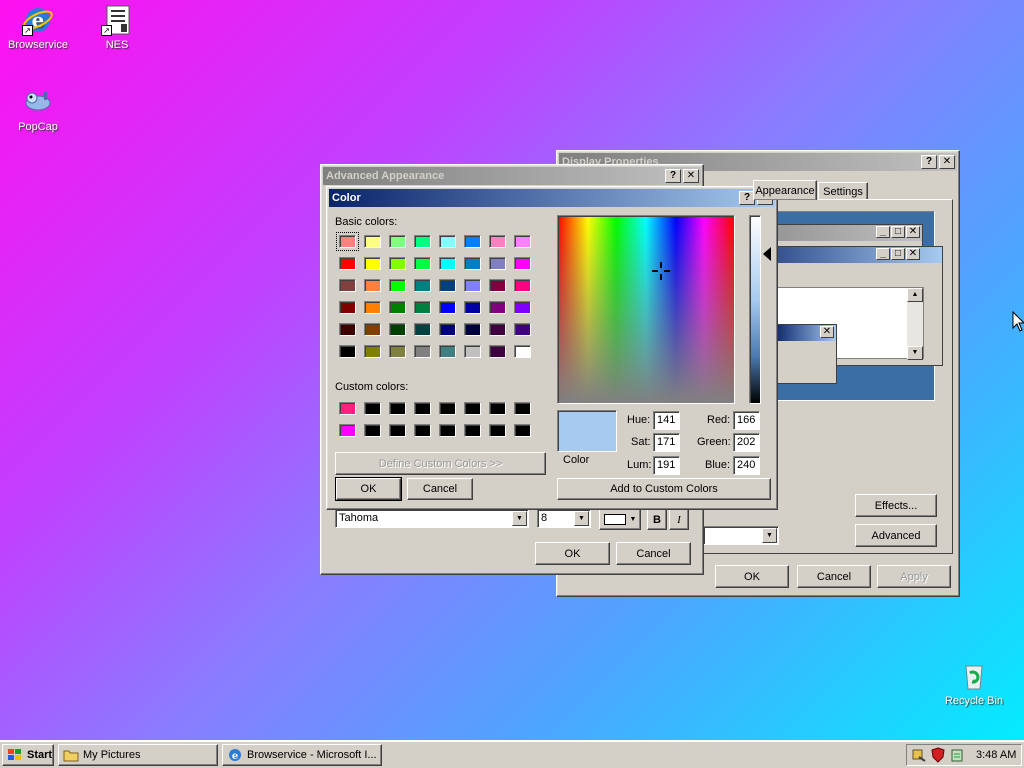 This screenshot has height=768, width=1024. Describe the element at coordinates (28, 755) in the screenshot. I see `start-button: Start` at that location.